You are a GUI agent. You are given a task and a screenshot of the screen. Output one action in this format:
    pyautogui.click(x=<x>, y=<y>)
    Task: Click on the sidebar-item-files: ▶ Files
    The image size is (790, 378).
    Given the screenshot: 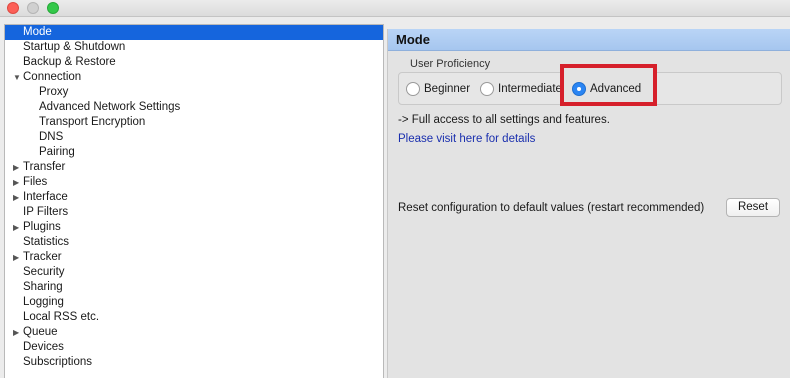 What is the action you would take?
    pyautogui.click(x=194, y=182)
    